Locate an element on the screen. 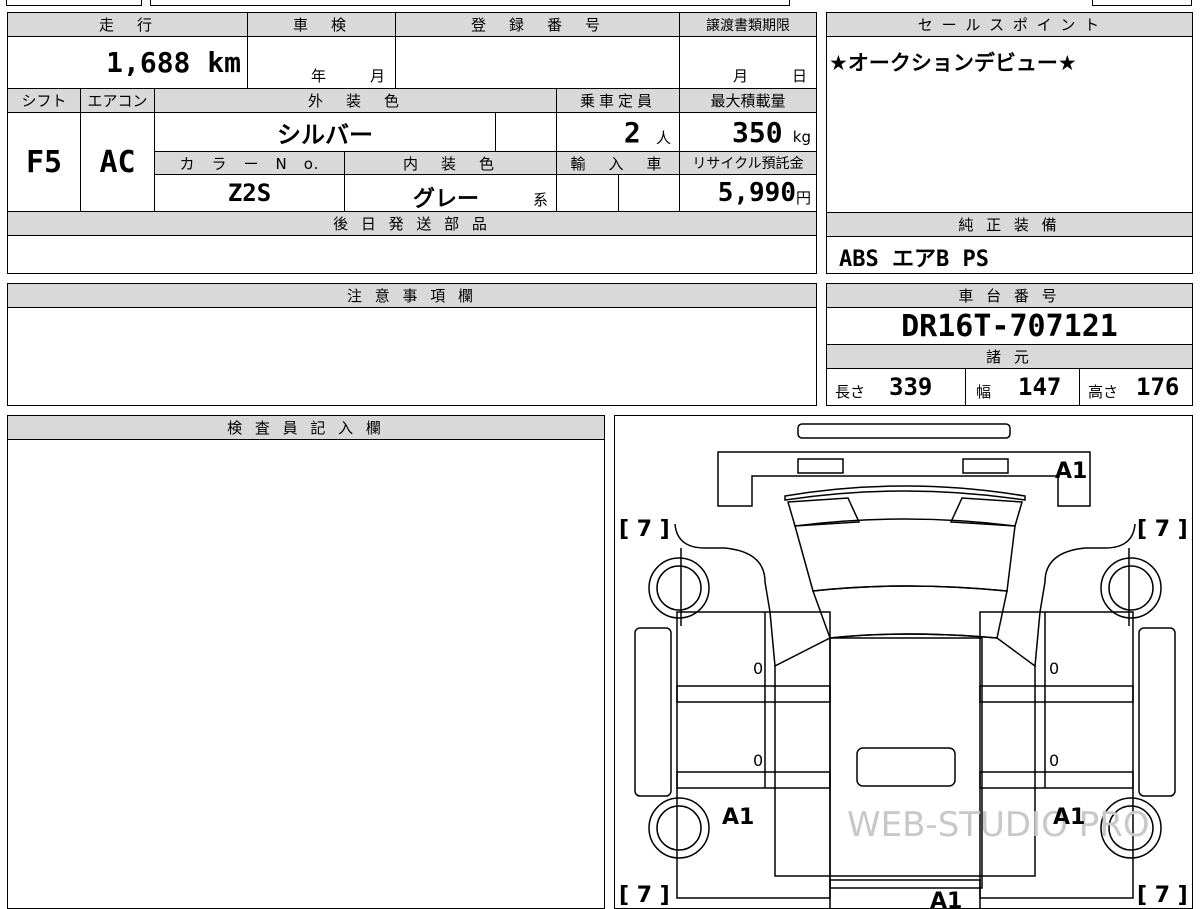  spec-length-cell: 長さ 339 is located at coordinates (896, 387).